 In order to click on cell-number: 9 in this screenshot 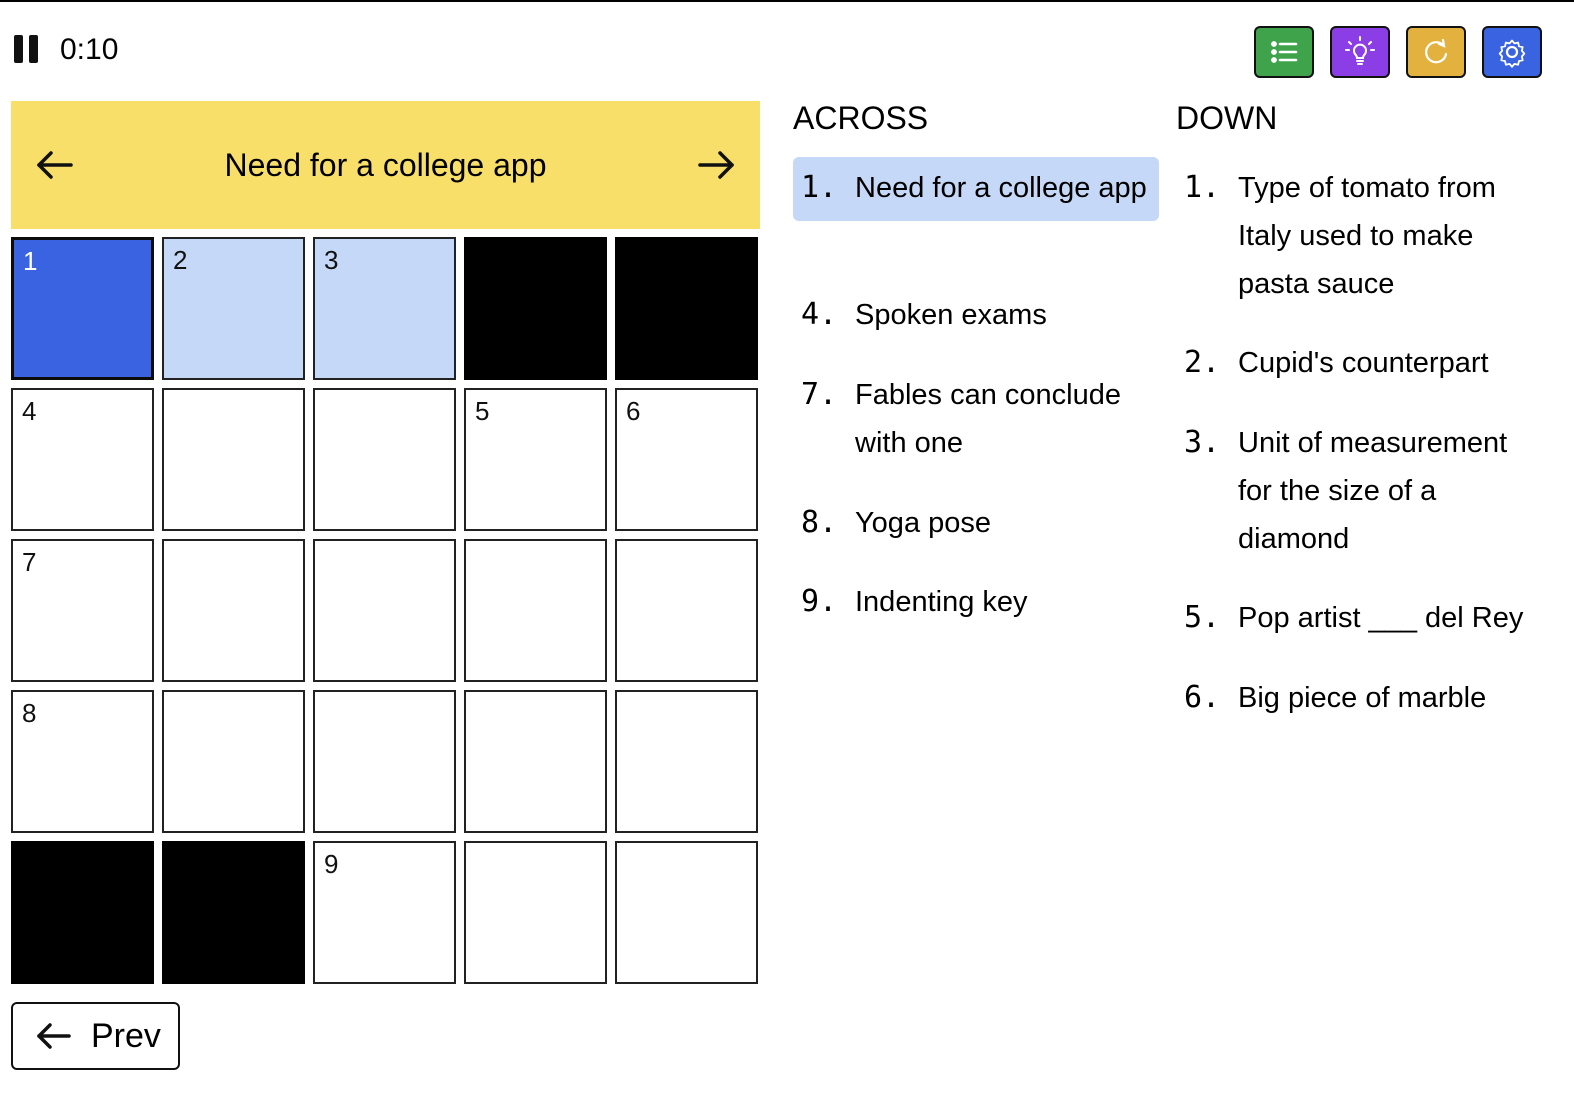, I will do `click(331, 864)`.